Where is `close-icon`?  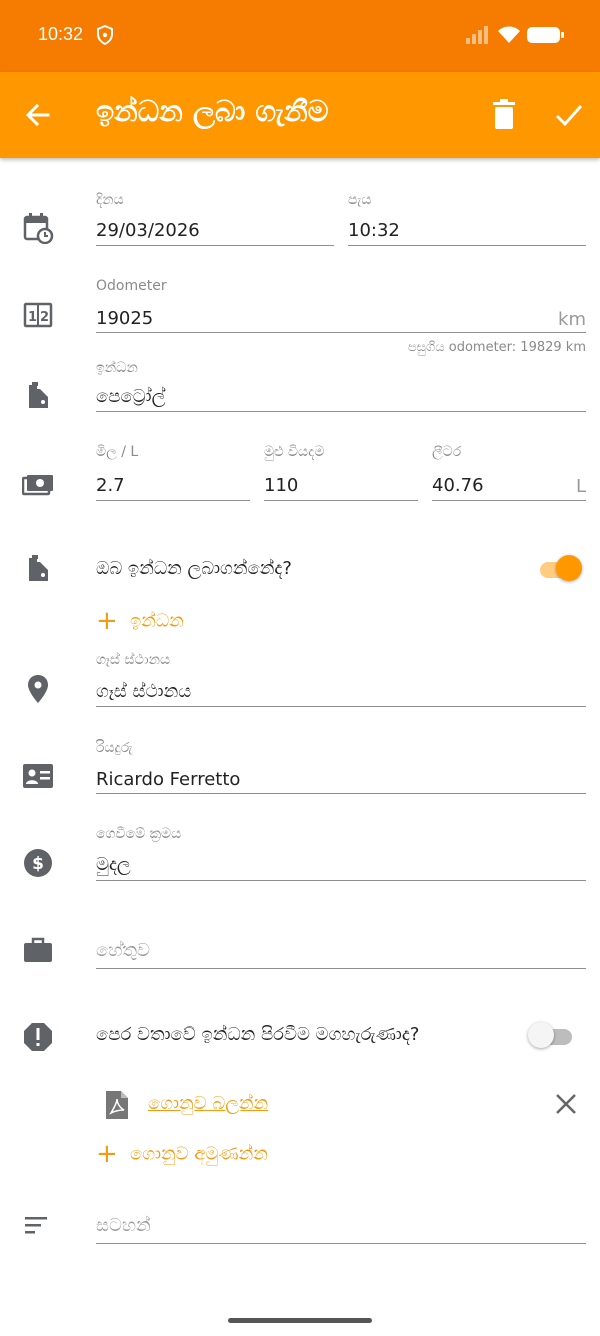 close-icon is located at coordinates (566, 1104).